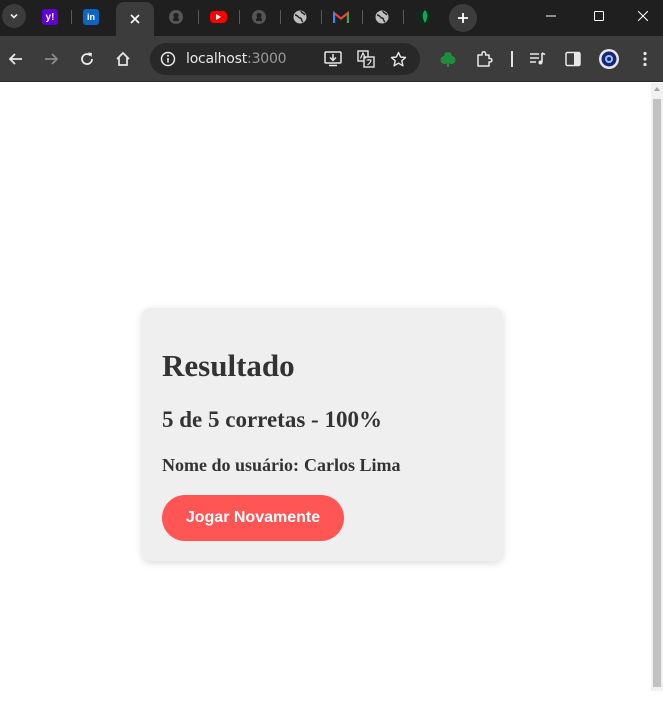 The width and height of the screenshot is (663, 705). I want to click on puzzle-icon, so click(485, 58).